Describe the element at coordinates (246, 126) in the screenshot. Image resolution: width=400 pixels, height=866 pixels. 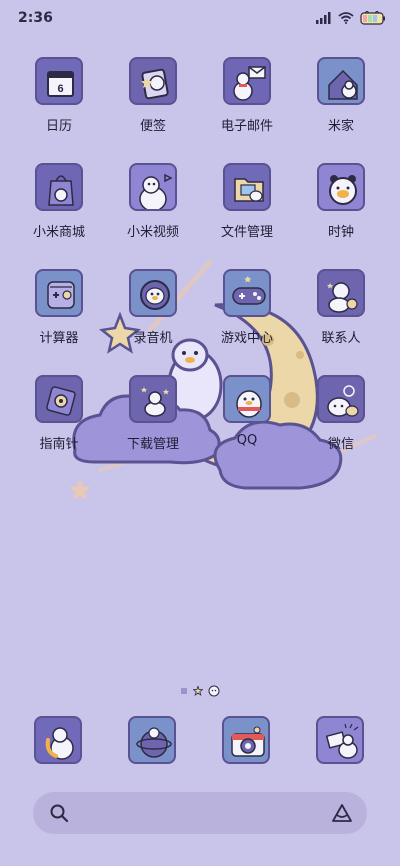
I see `app-label: 电子邮件` at that location.